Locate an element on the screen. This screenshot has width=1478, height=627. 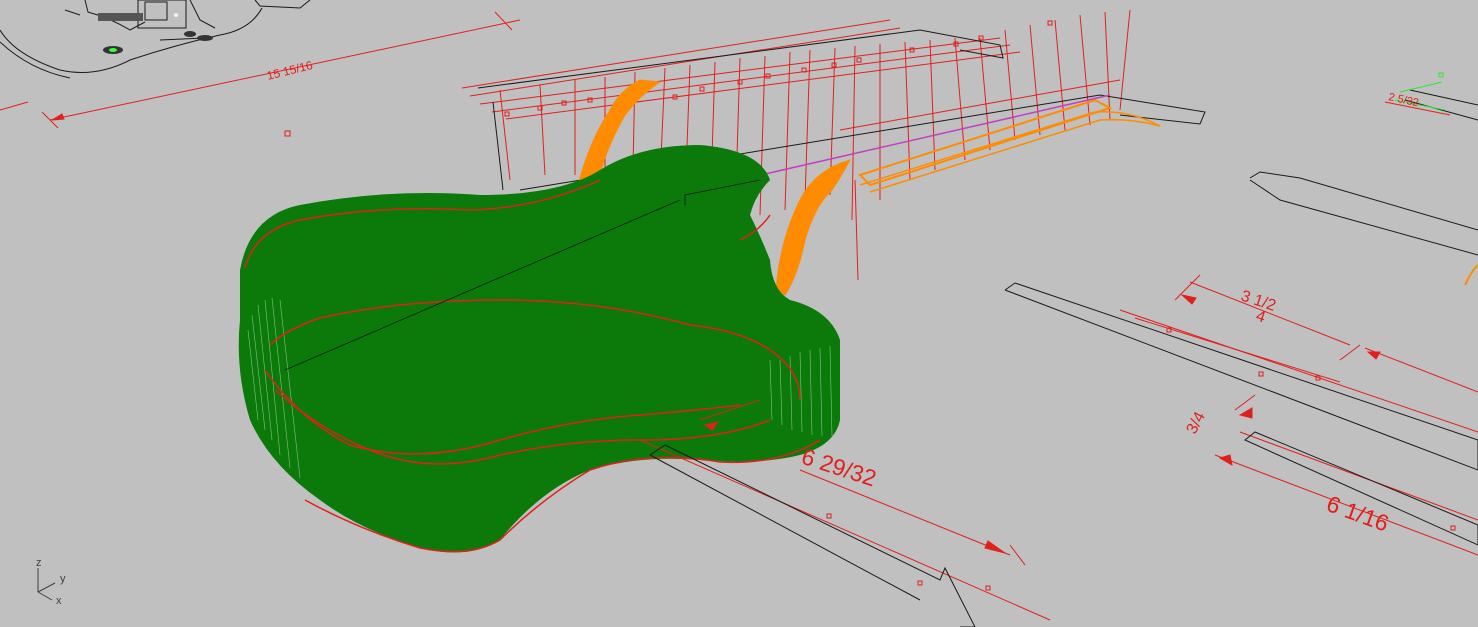
axis-indicator is located at coordinates (46, 584).